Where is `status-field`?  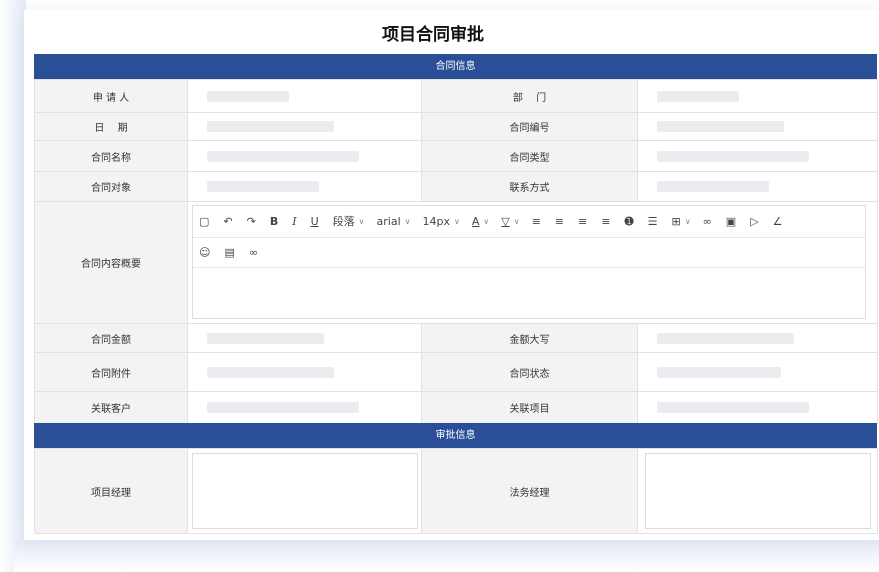
status-field is located at coordinates (757, 372).